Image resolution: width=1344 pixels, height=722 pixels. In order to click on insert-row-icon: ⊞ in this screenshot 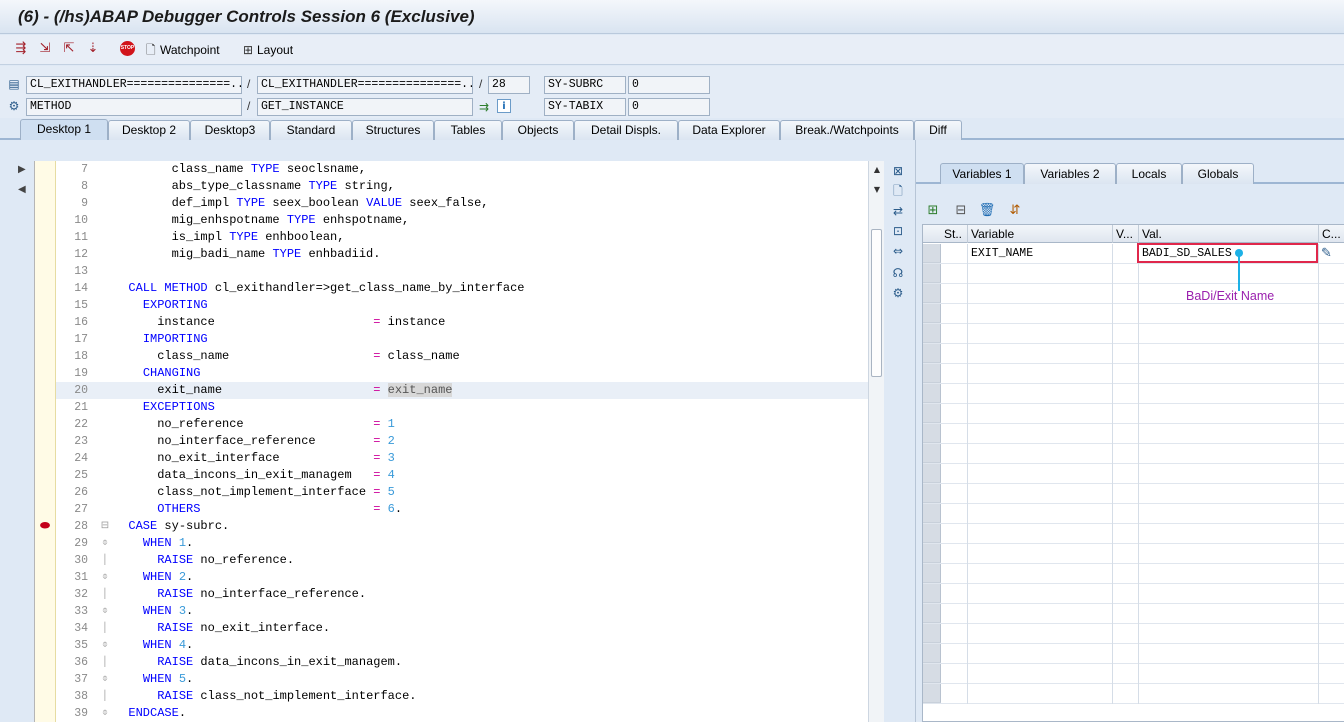, I will do `click(933, 211)`.